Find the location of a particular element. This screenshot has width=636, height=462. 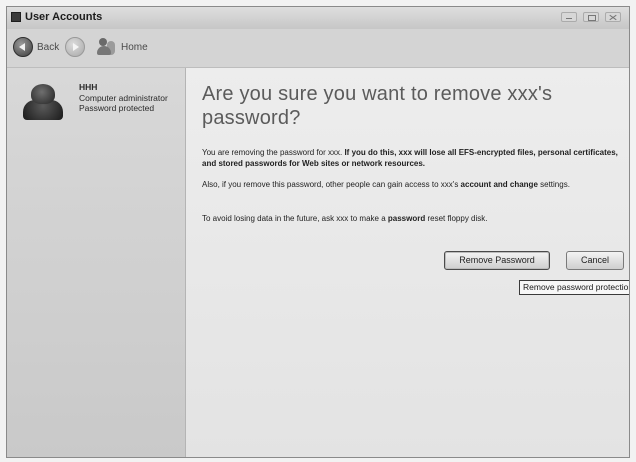

home-button: Home is located at coordinates (122, 47).